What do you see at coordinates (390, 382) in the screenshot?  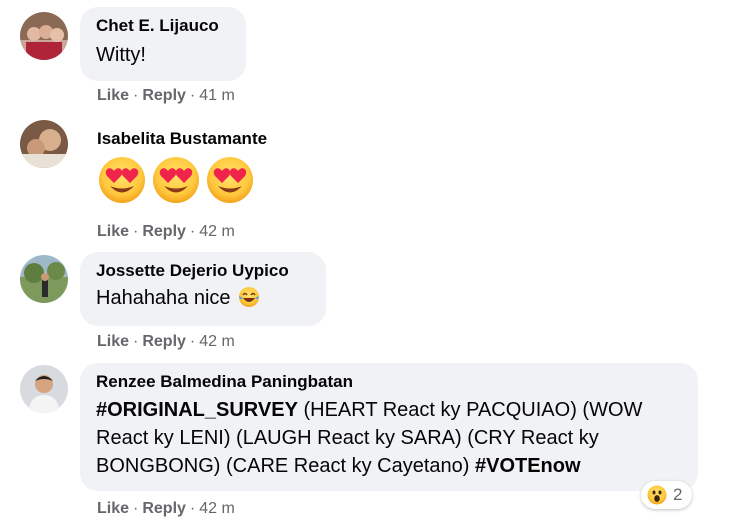 I see `comment-author: Renzee Balmedina Paningbatan` at bounding box center [390, 382].